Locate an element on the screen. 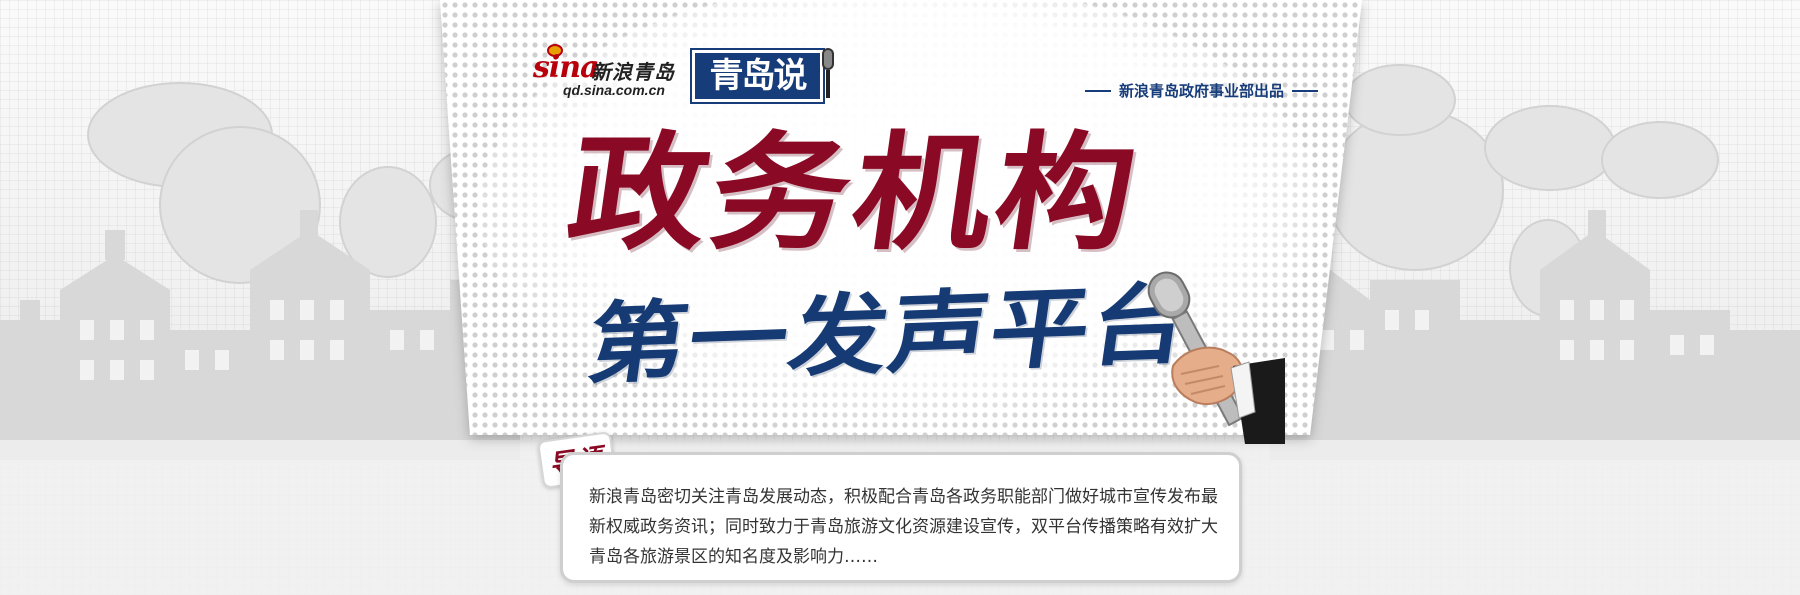 Image resolution: width=1800 pixels, height=595 pixels. microphone-icon is located at coordinates (828, 73).